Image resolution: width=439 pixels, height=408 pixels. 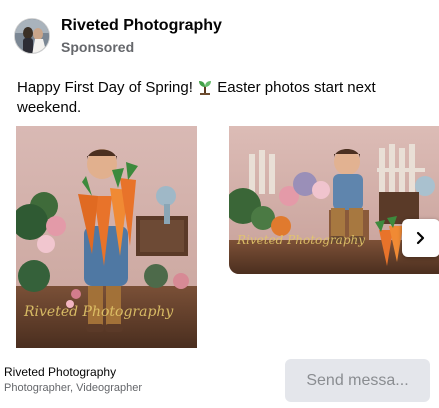 I want to click on avatar, so click(x=32, y=36).